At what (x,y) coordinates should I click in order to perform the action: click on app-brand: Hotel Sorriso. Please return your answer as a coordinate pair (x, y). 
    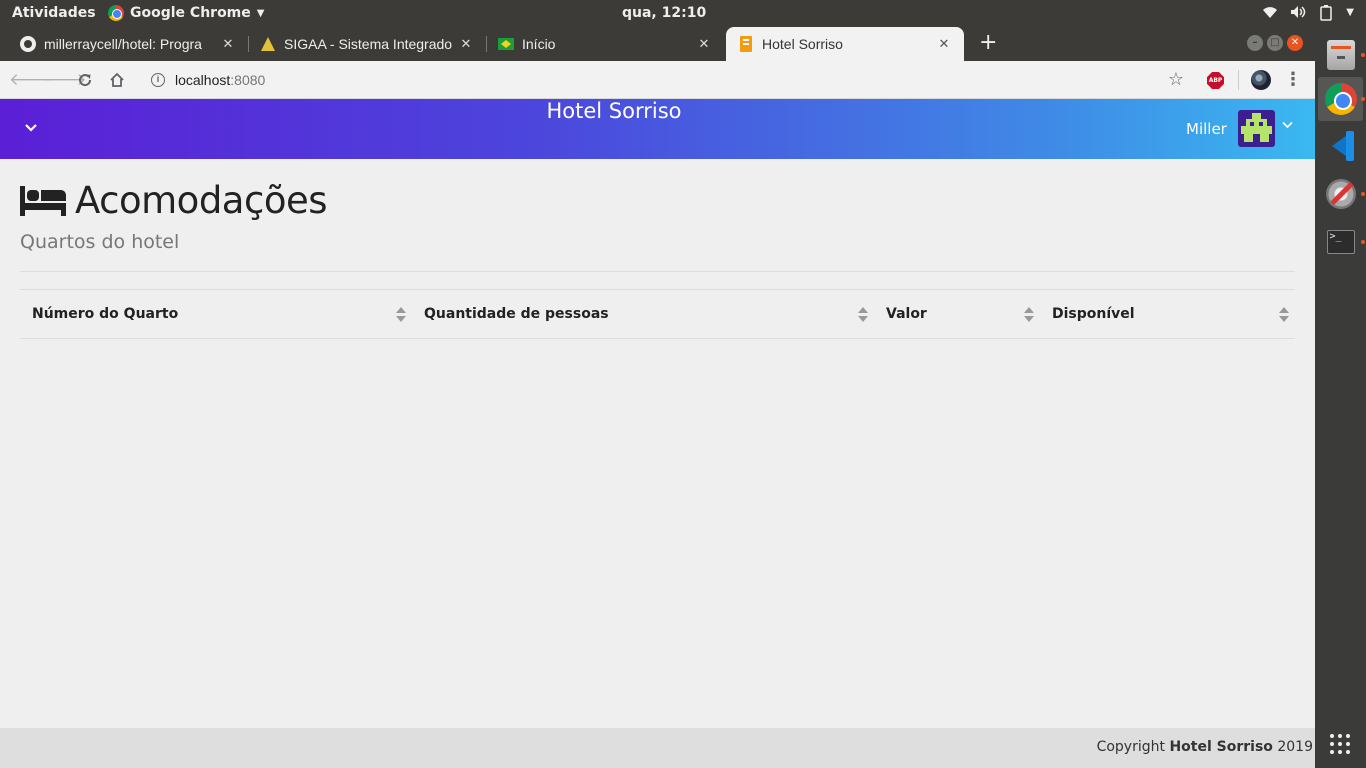
    Looking at the image, I should click on (614, 111).